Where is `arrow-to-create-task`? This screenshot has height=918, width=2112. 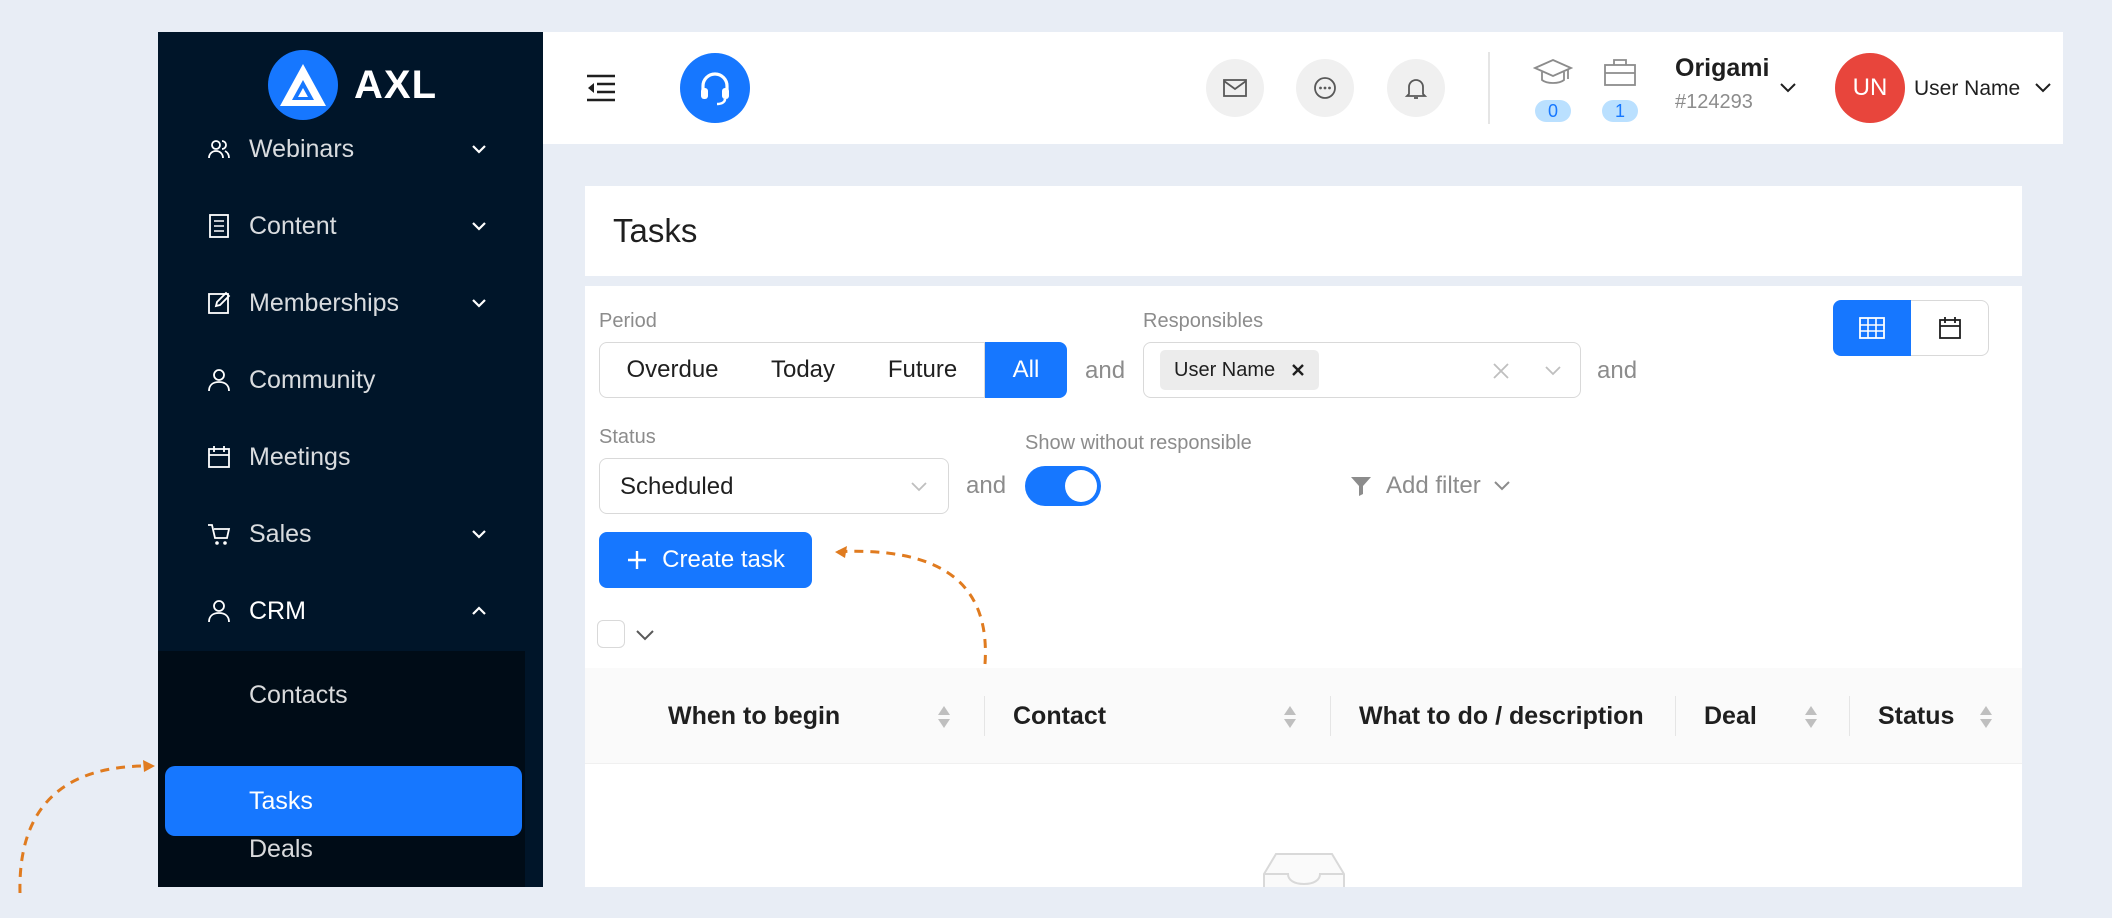
arrow-to-create-task is located at coordinates (909, 607).